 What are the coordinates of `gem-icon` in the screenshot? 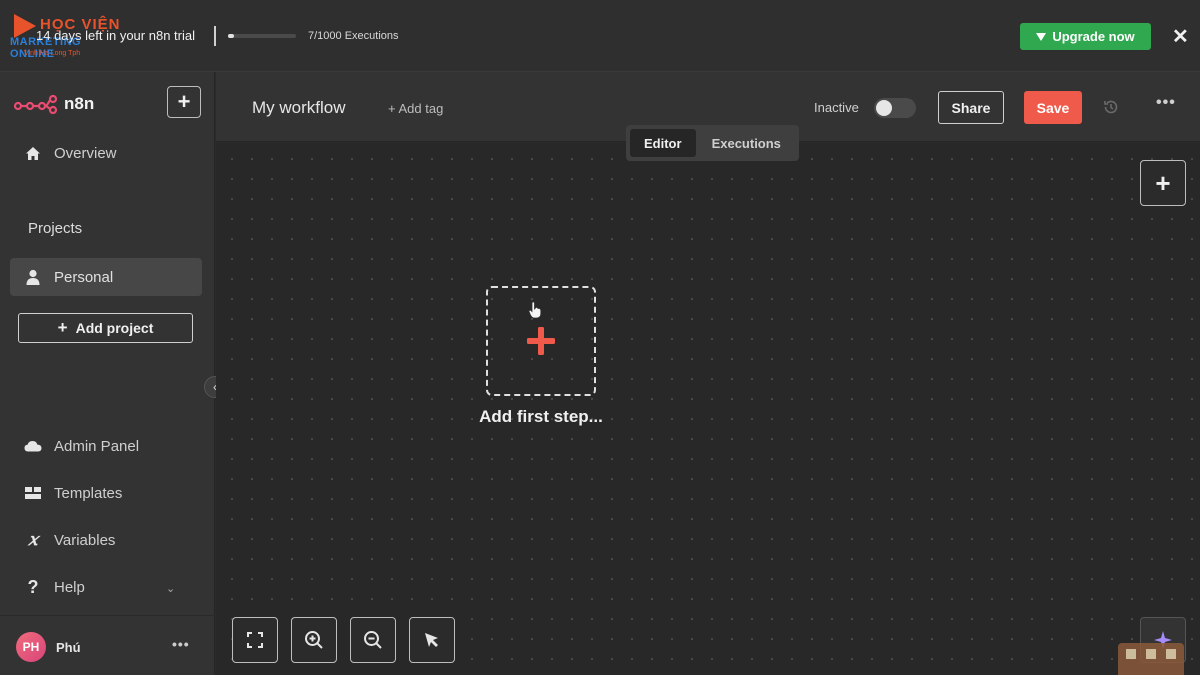 It's located at (1041, 36).